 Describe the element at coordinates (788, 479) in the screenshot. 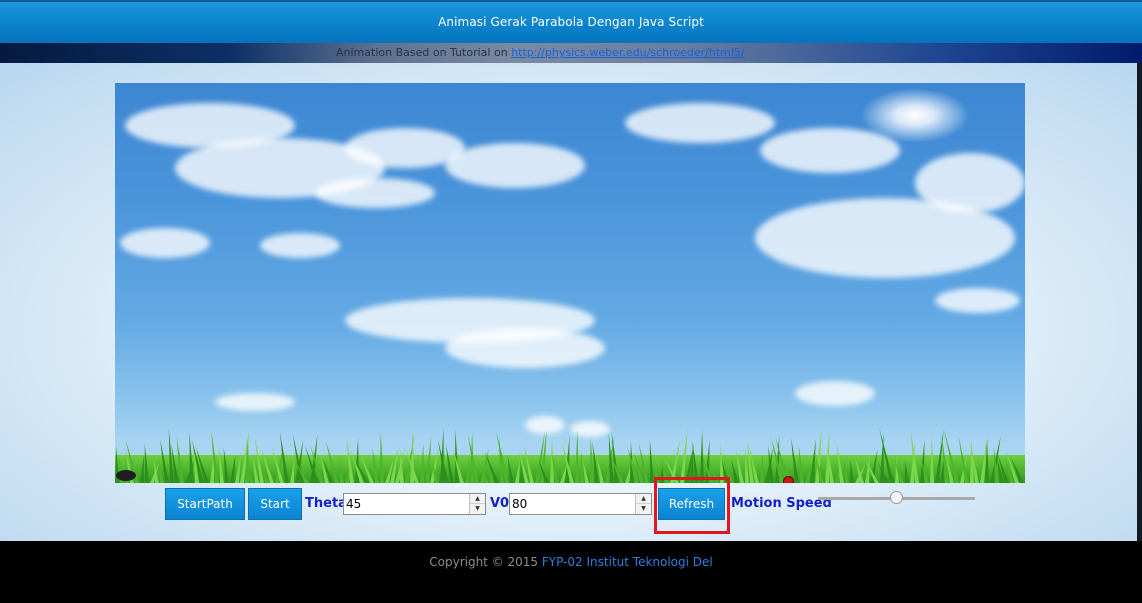

I see `target-marker` at that location.